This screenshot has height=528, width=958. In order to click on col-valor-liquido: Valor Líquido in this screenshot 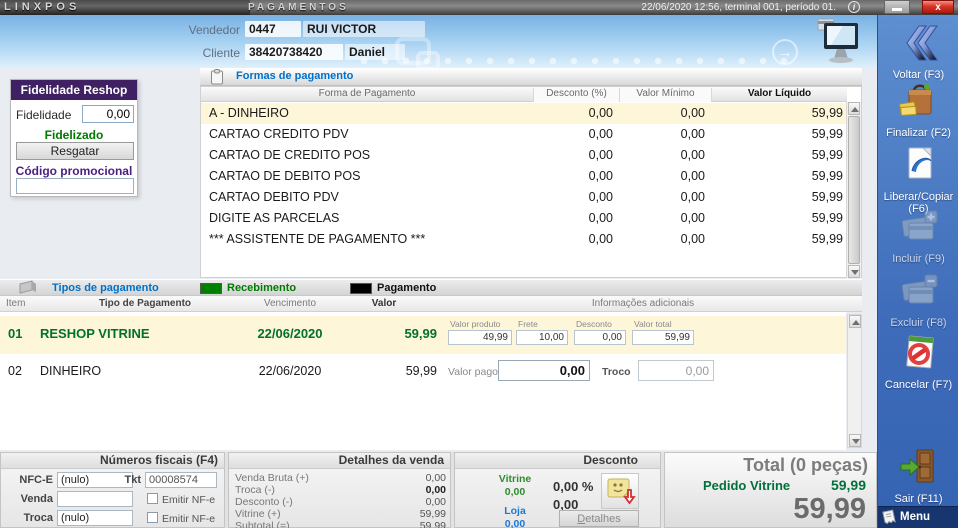, I will do `click(779, 95)`.